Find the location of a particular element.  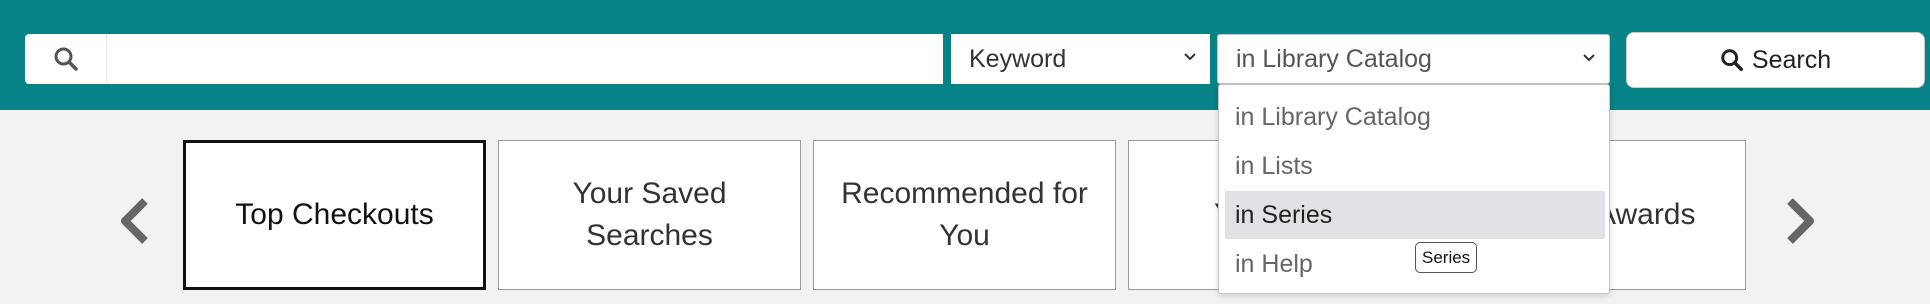

card-label: Your Saved Searches is located at coordinates (649, 214).